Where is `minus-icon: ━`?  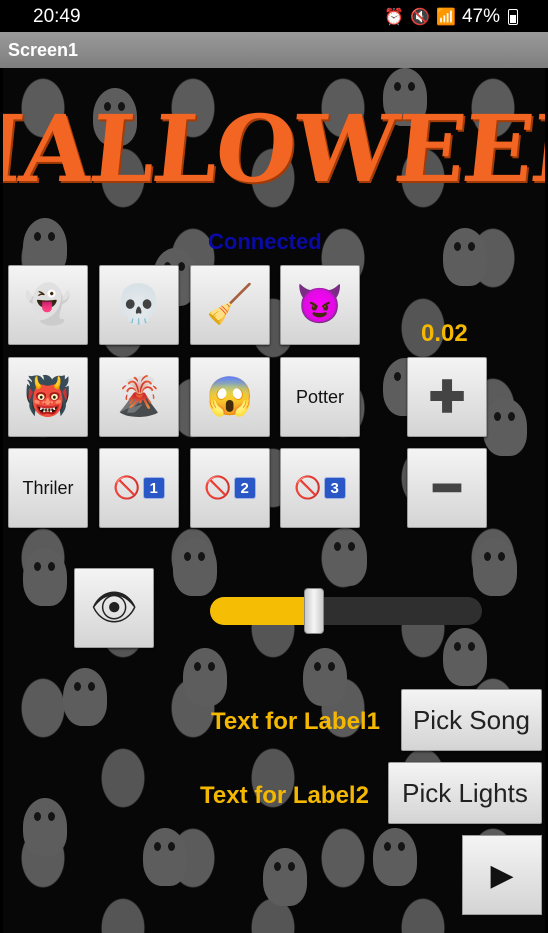
minus-icon: ━ is located at coordinates (447, 488).